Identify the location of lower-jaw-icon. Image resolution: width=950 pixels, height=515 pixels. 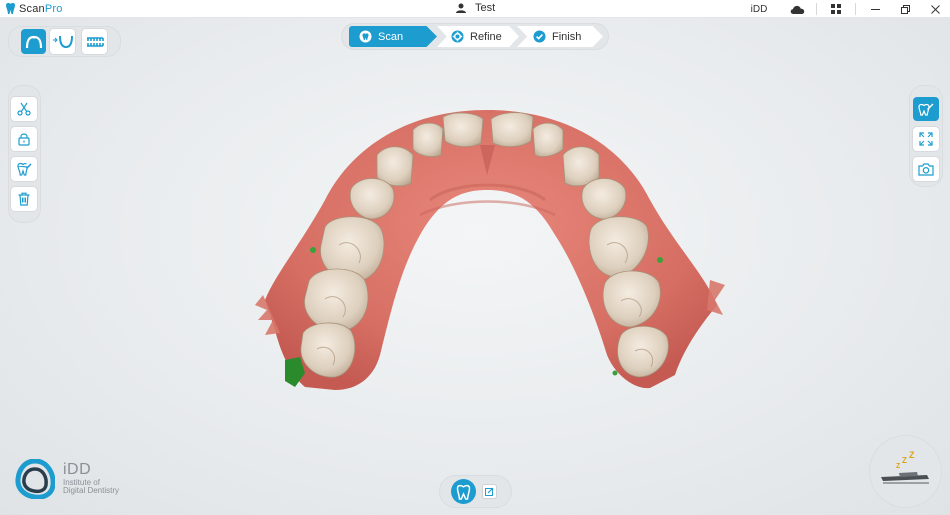
(62, 41).